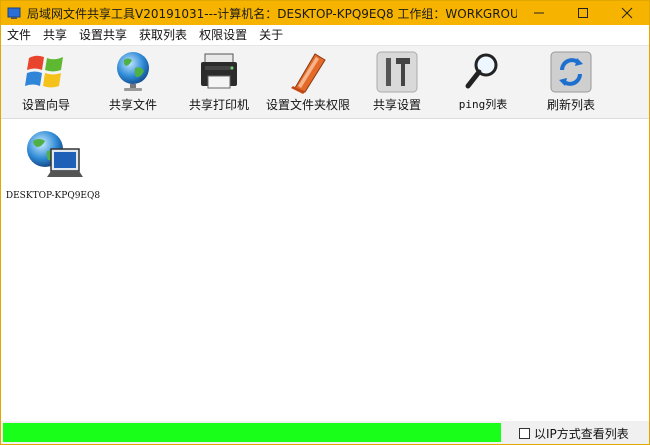  I want to click on host-item: DESKTOP-KPQ9EQ8, so click(53, 163).